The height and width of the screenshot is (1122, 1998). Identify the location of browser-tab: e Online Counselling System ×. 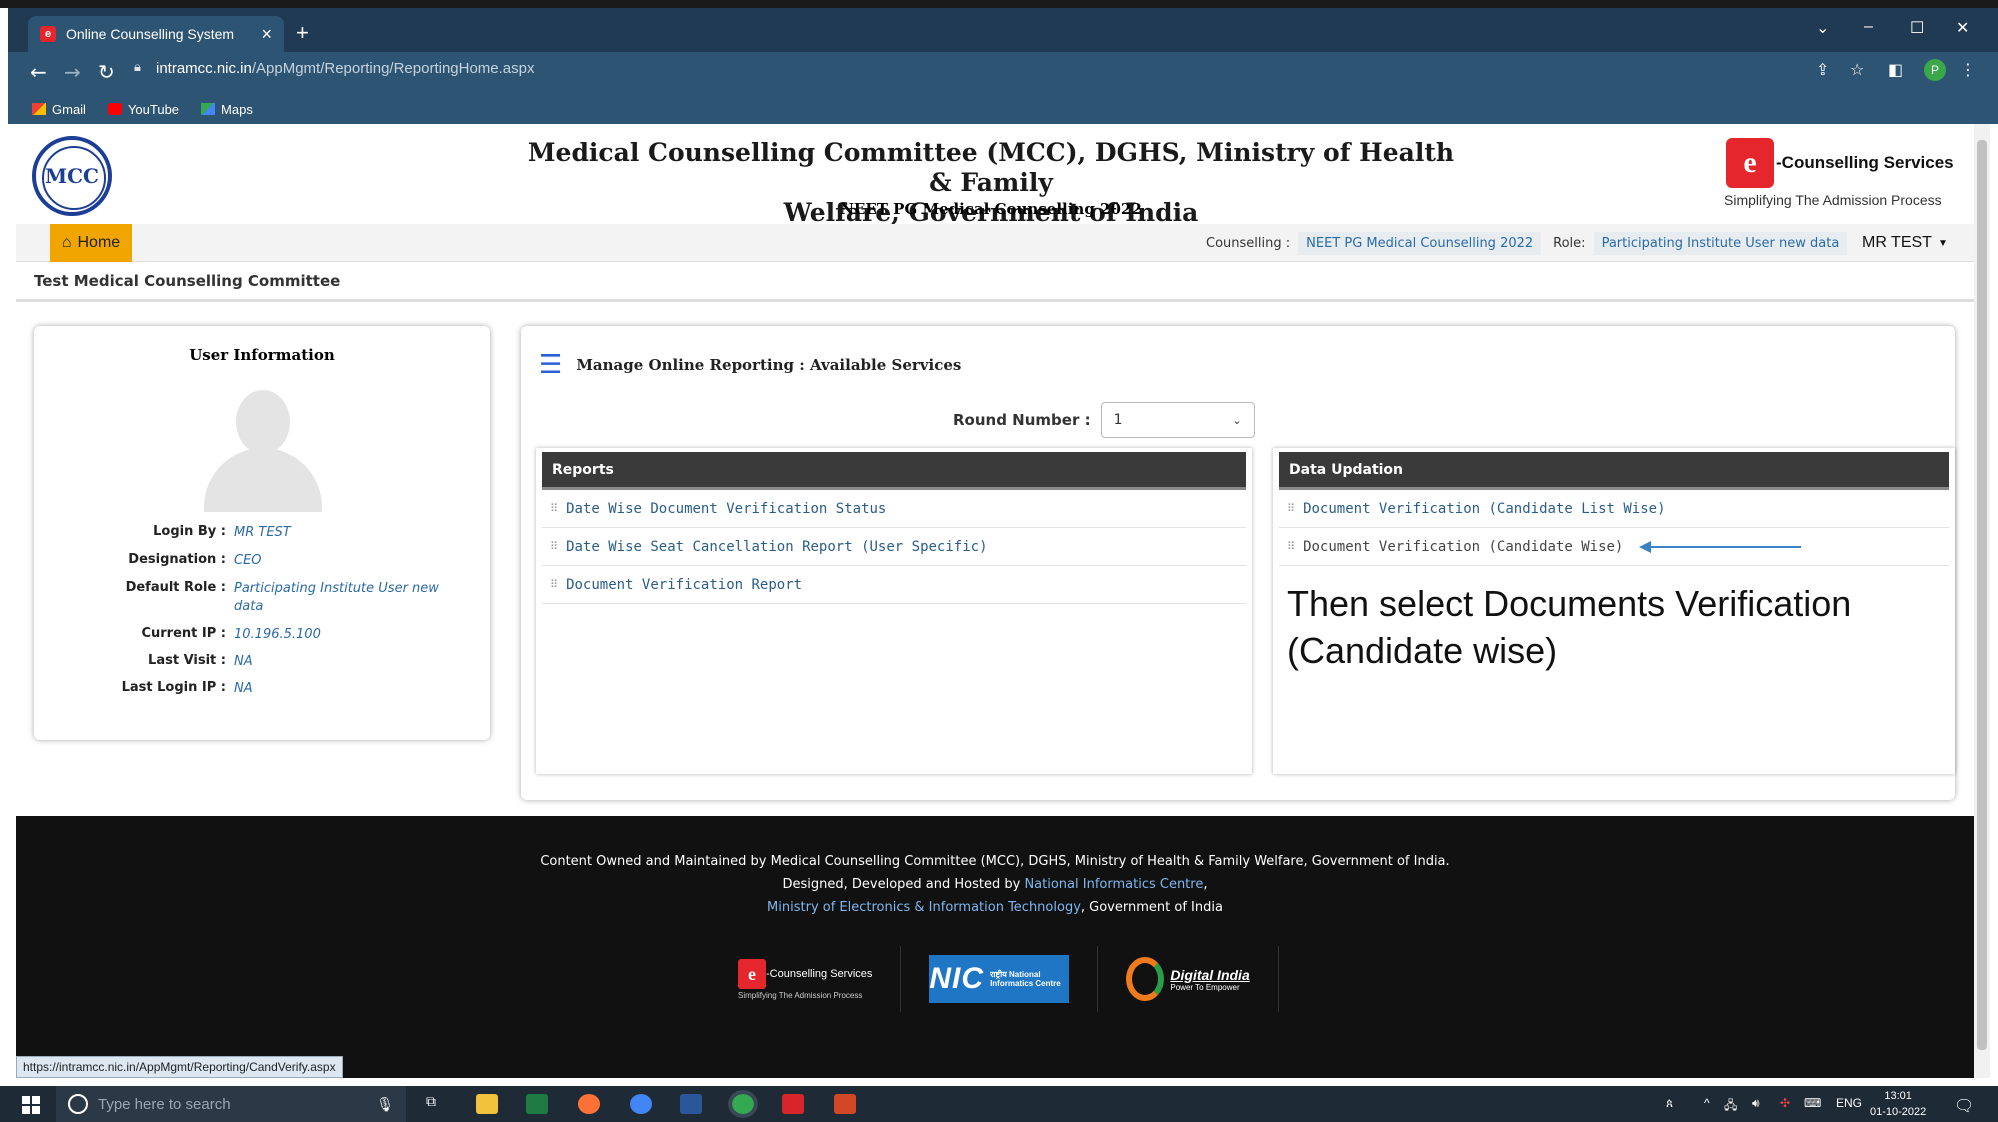
(156, 34).